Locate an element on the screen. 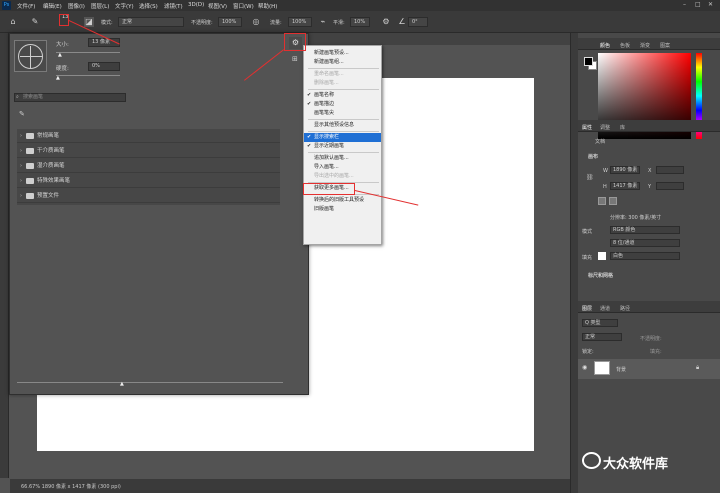 Image resolution: width=720 pixels, height=493 pixels. flow-field: 100% is located at coordinates (300, 22).